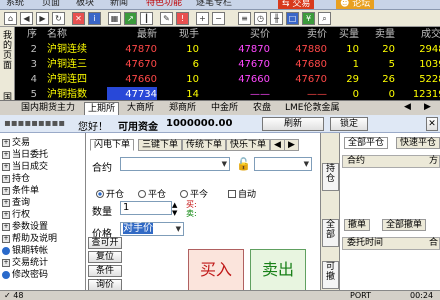 The image size is (440, 300). What do you see at coordinates (346, 34) in the screenshot?
I see `header-bidq: 买量` at bounding box center [346, 34].